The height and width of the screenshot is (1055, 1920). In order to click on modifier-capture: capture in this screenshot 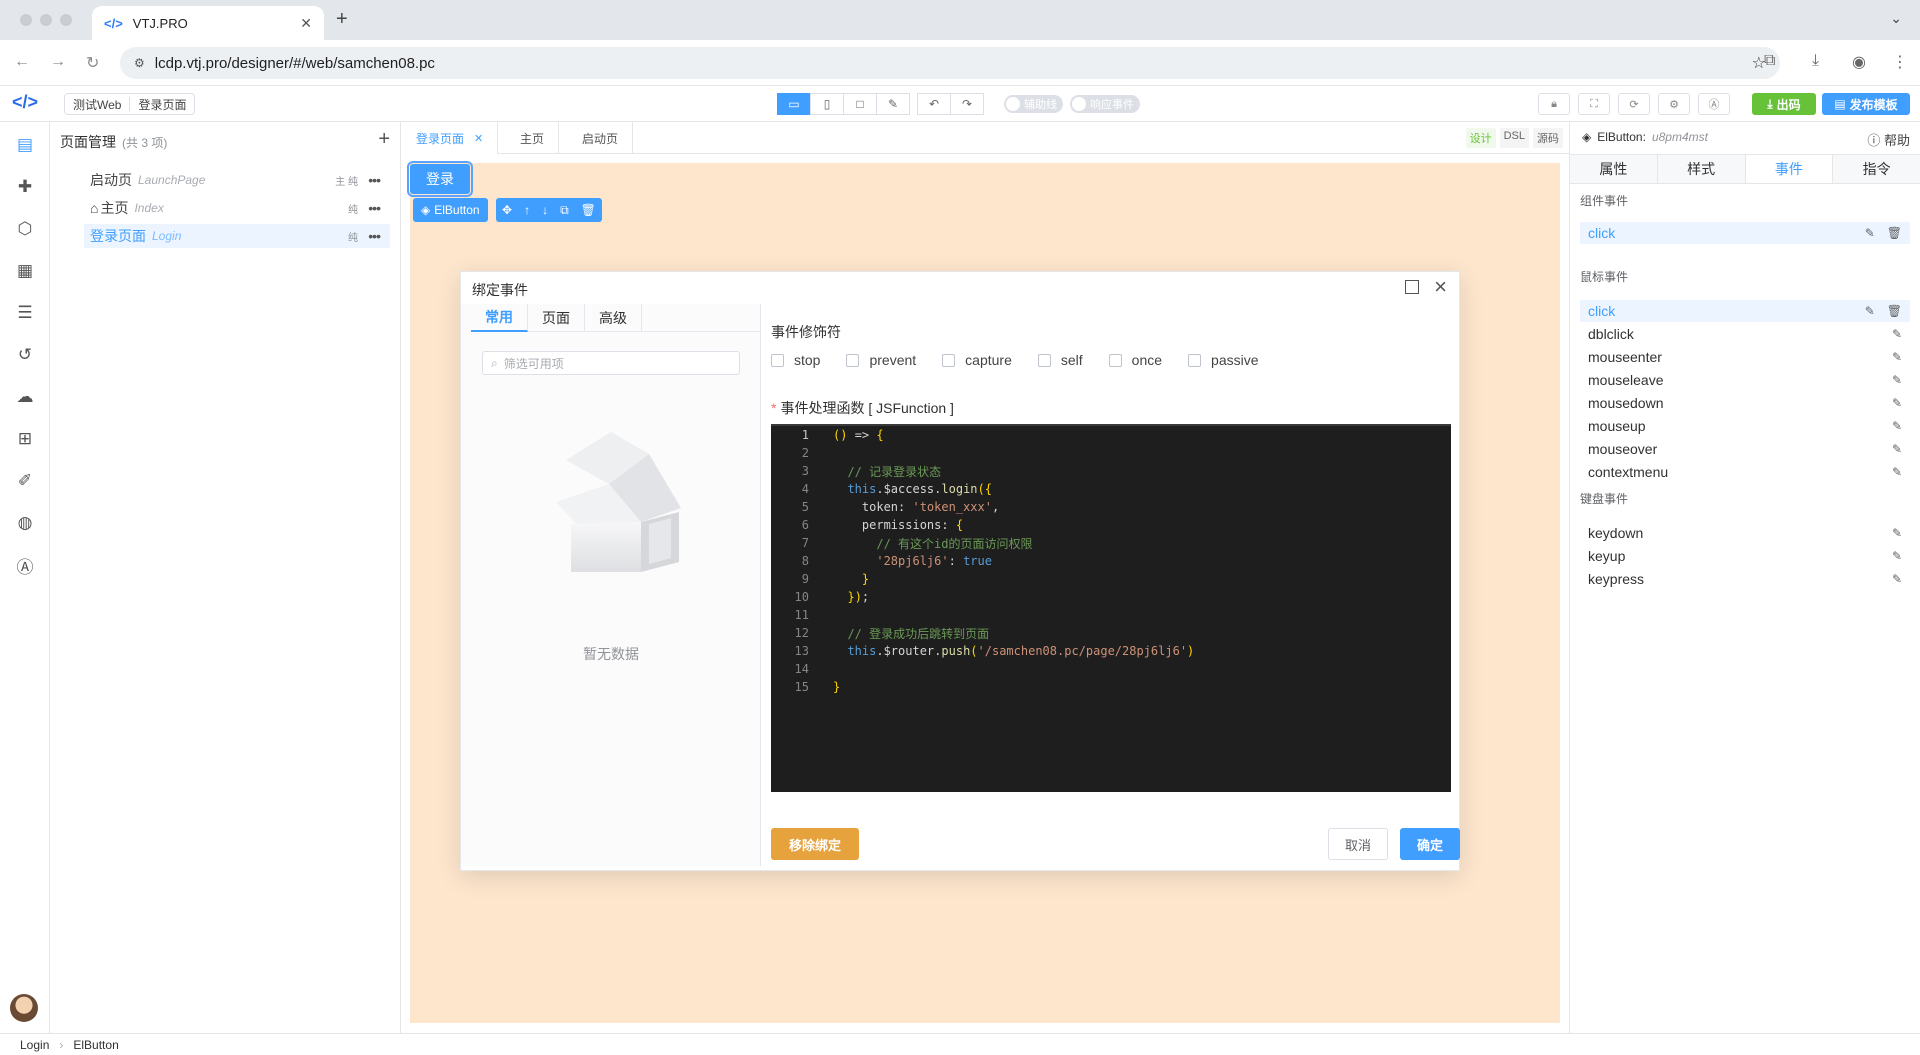, I will do `click(977, 360)`.